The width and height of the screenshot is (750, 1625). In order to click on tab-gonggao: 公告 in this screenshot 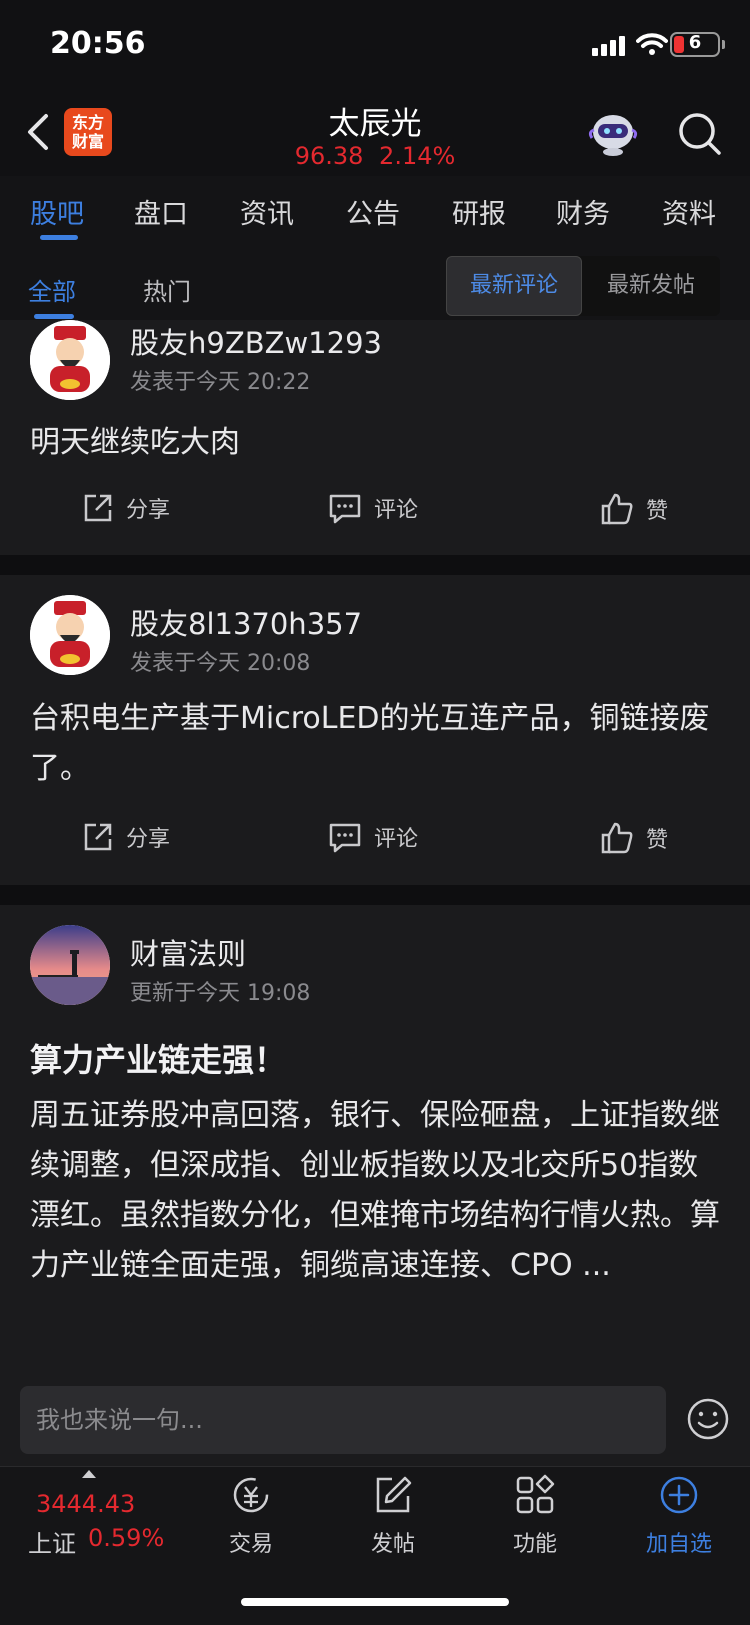, I will do `click(373, 211)`.